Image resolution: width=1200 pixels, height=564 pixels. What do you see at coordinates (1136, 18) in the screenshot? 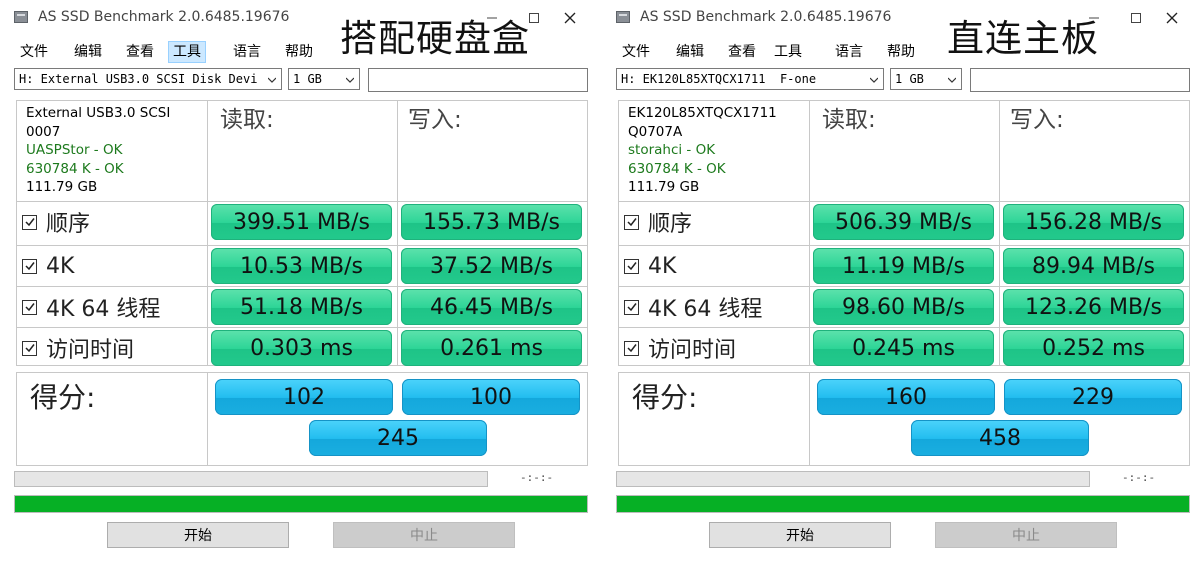
I see `maximize-icon` at bounding box center [1136, 18].